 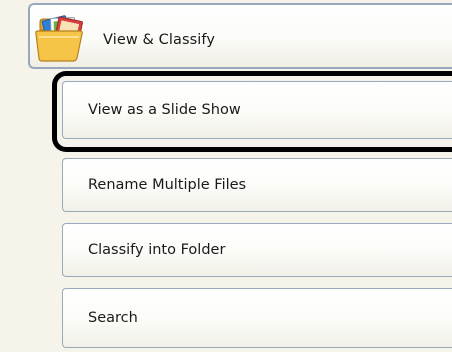 I want to click on section-title: View & Classify, so click(x=159, y=40).